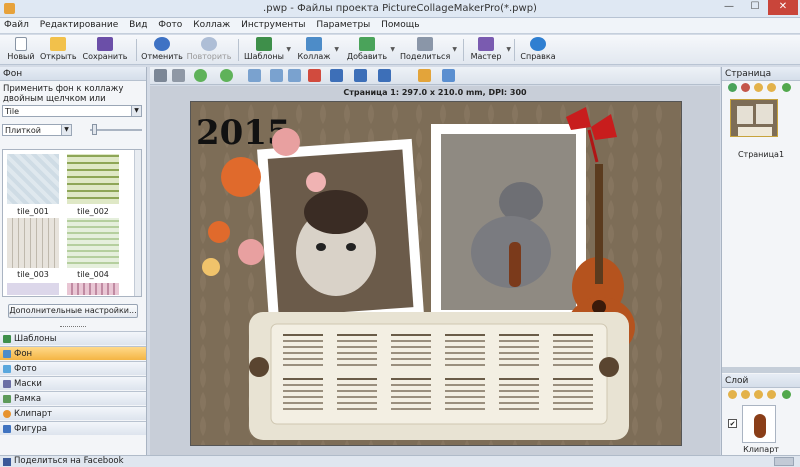  I want to click on slider-handle, so click(94, 129).